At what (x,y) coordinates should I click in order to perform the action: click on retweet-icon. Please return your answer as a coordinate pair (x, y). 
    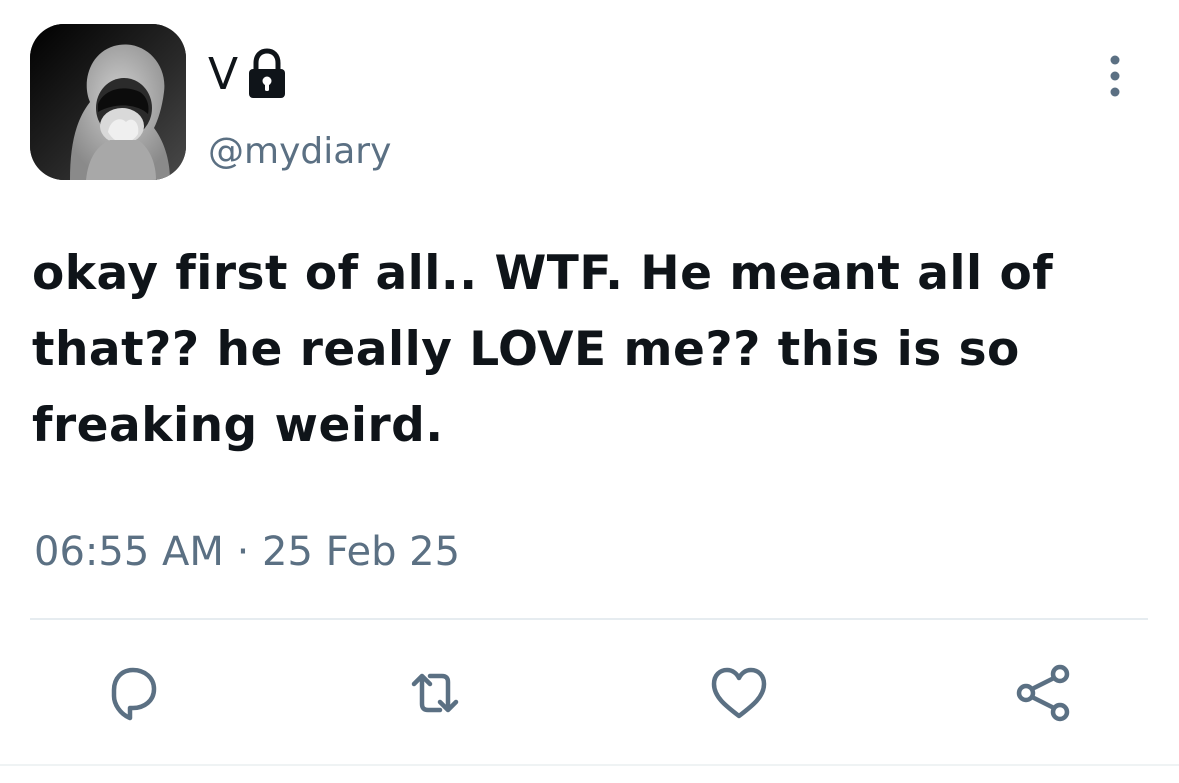
    Looking at the image, I should click on (435, 693).